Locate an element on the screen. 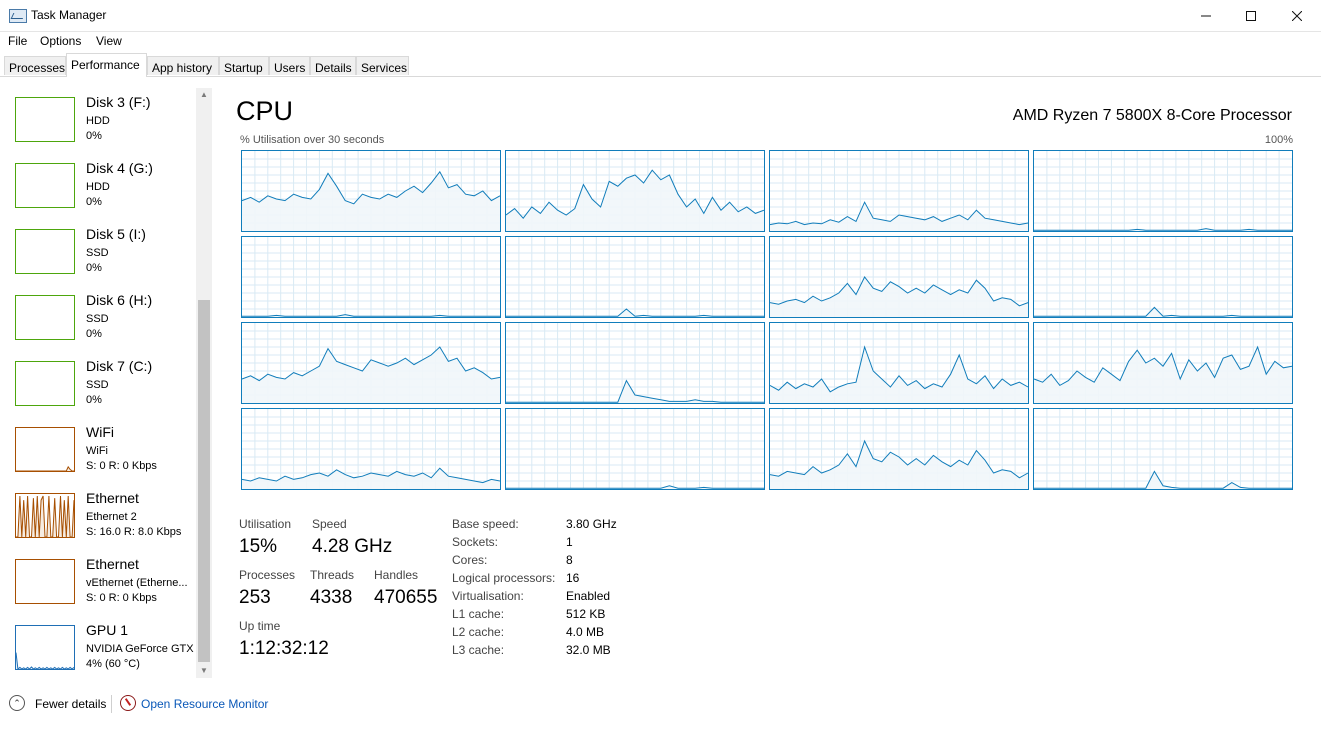 Image resolution: width=1321 pixels, height=730 pixels. spec-label: L1 cache: is located at coordinates (478, 614).